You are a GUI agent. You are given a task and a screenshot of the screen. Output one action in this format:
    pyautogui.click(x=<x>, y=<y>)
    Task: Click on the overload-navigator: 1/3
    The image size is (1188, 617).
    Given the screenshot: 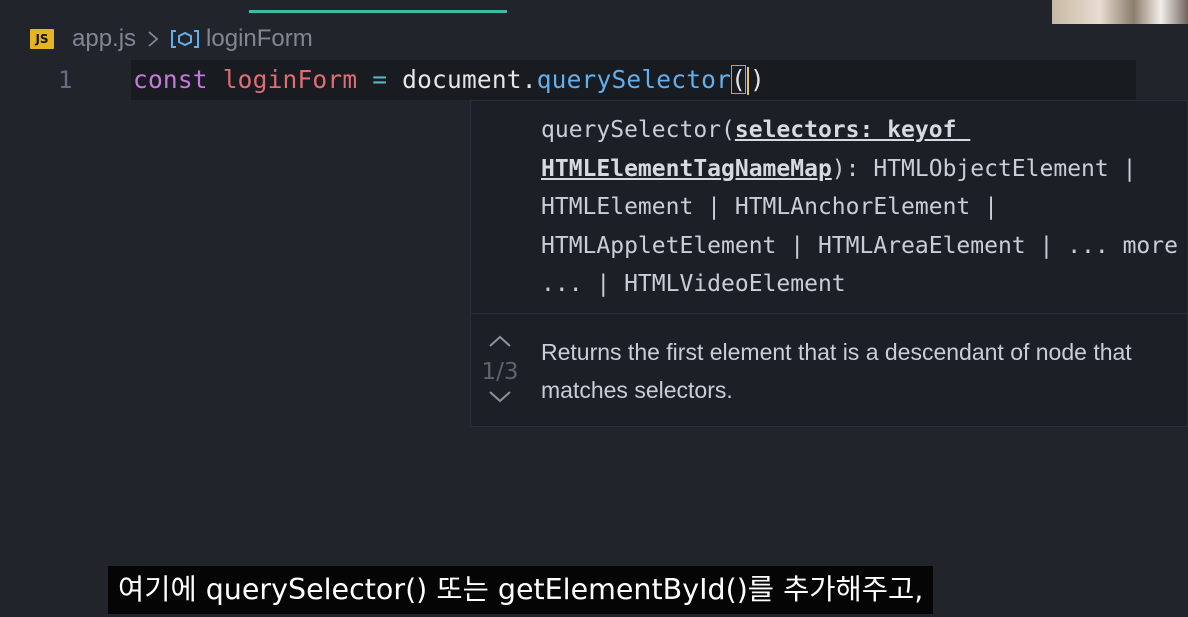 What is the action you would take?
    pyautogui.click(x=500, y=372)
    